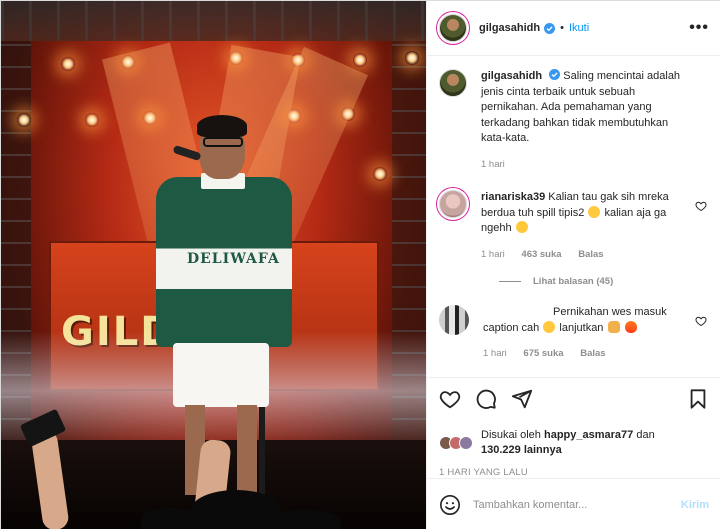 This screenshot has height=529, width=720. Describe the element at coordinates (579, 28) in the screenshot. I see `follow-button: Ikuti` at that location.